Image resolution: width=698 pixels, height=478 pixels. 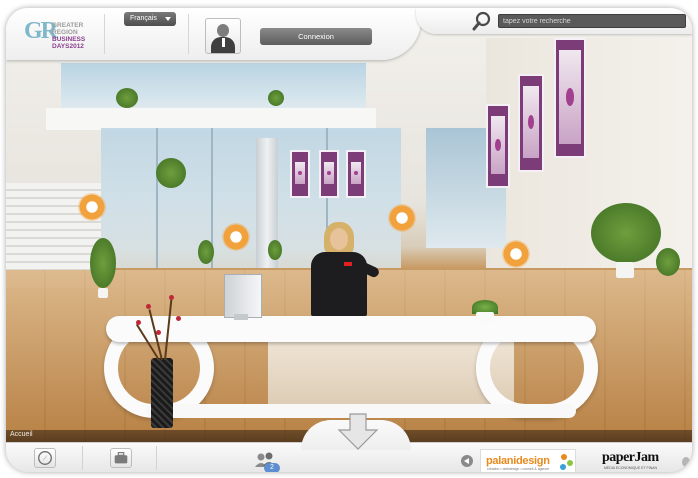 I want to click on scene-mullion, so click(x=157, y=198).